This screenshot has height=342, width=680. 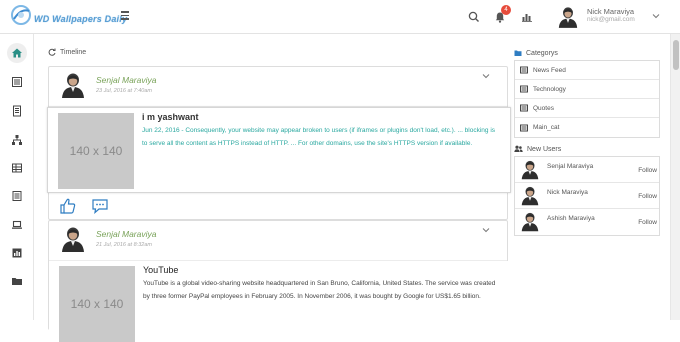 What do you see at coordinates (125, 15) in the screenshot?
I see `menu-toggle-icon` at bounding box center [125, 15].